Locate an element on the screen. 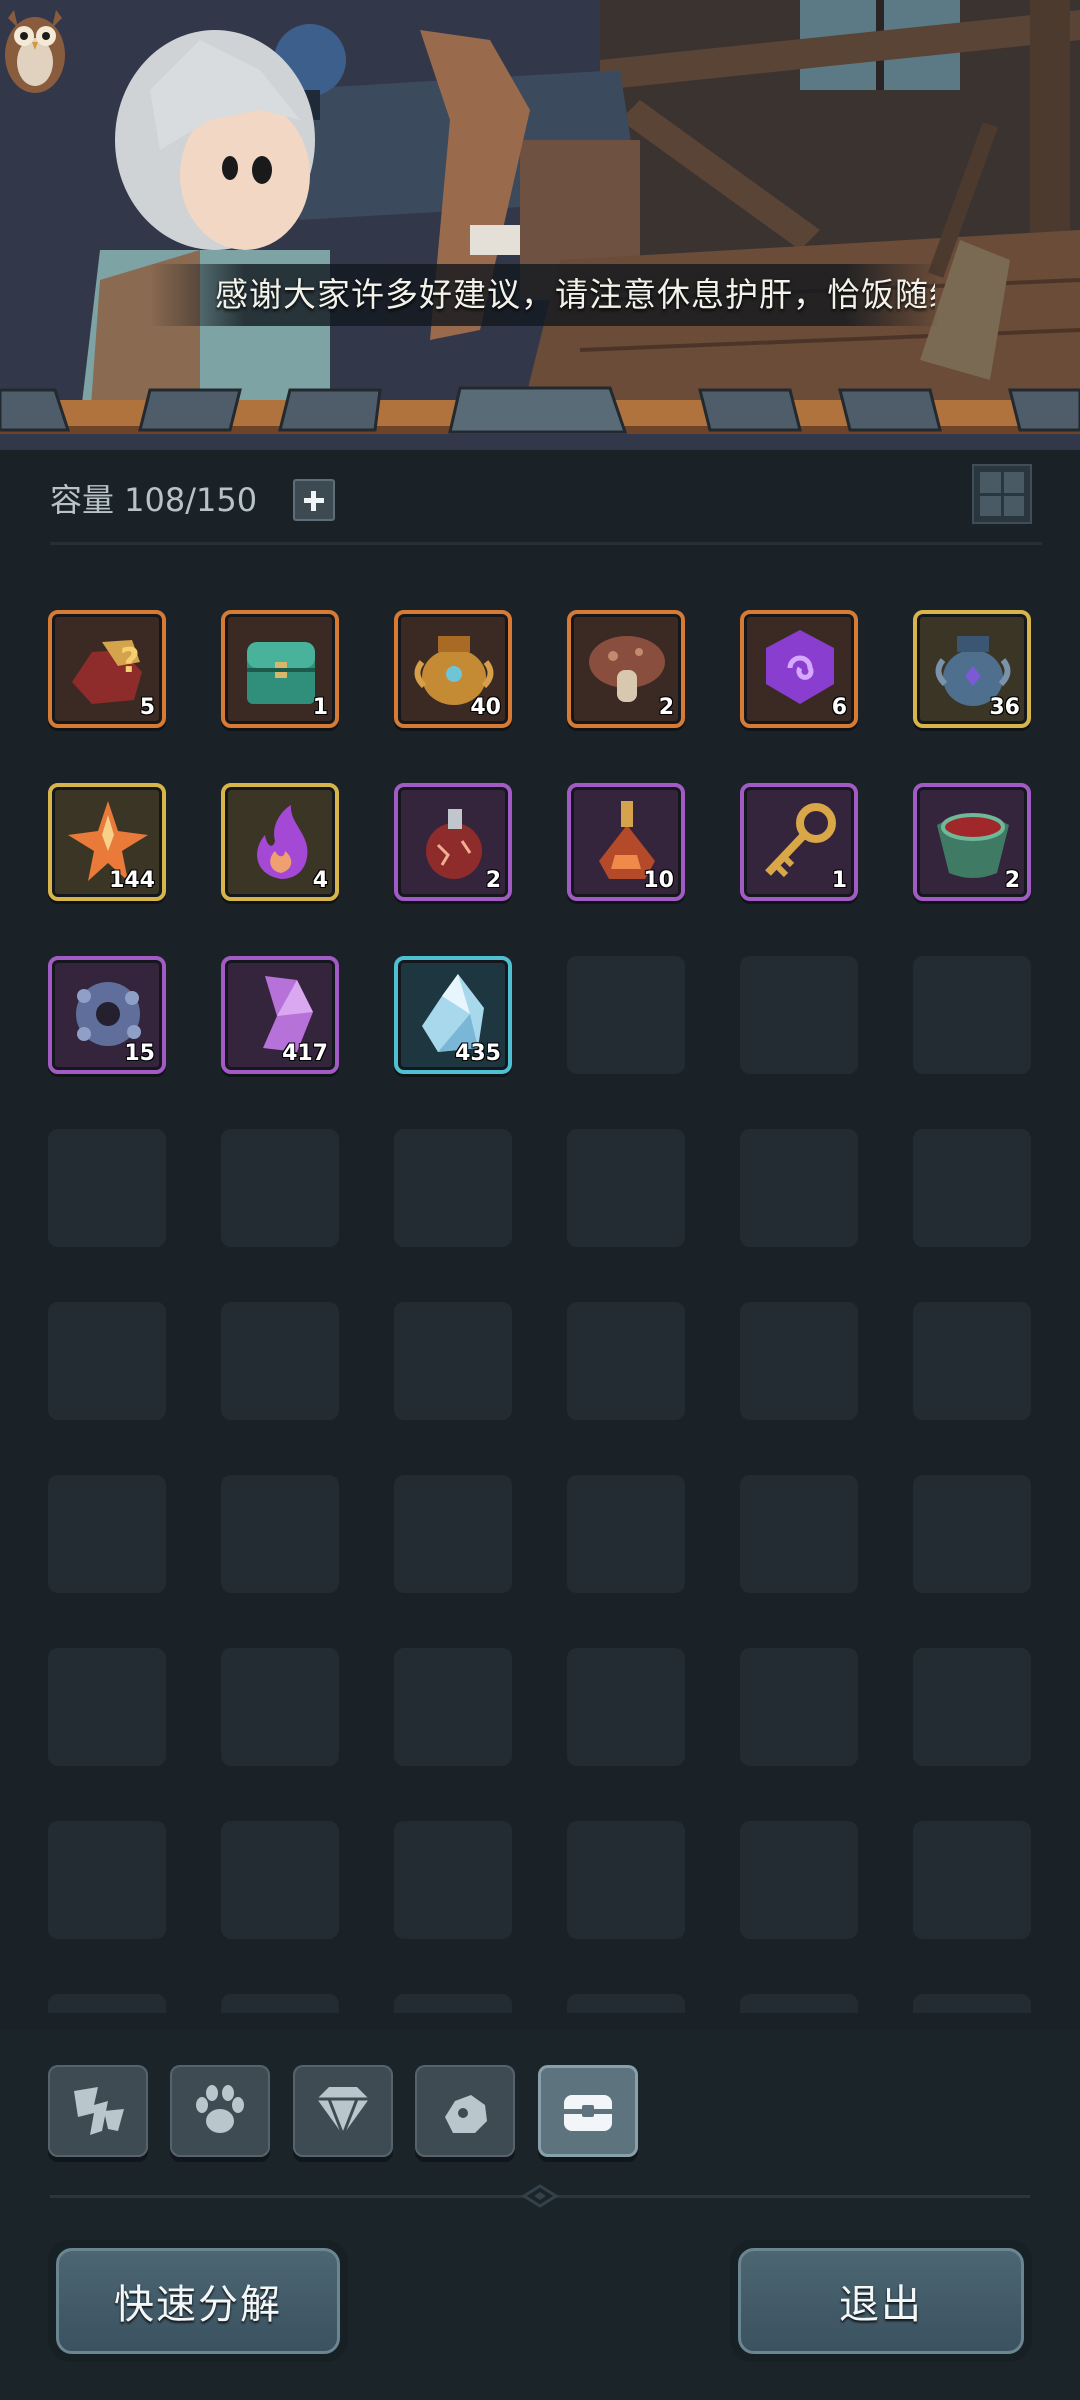 The width and height of the screenshot is (1080, 2400). chest-tab-icon is located at coordinates (588, 2113).